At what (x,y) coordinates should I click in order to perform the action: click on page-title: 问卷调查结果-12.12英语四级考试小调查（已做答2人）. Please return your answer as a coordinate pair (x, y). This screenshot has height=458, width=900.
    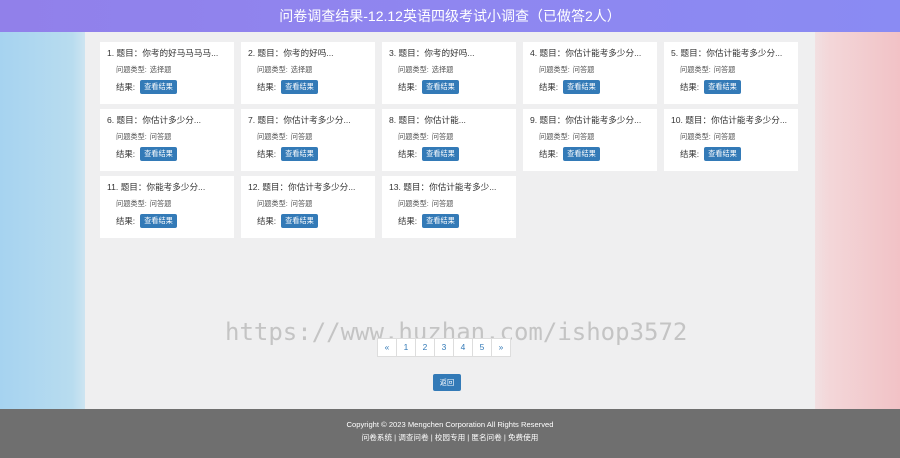
    Looking at the image, I should click on (450, 16).